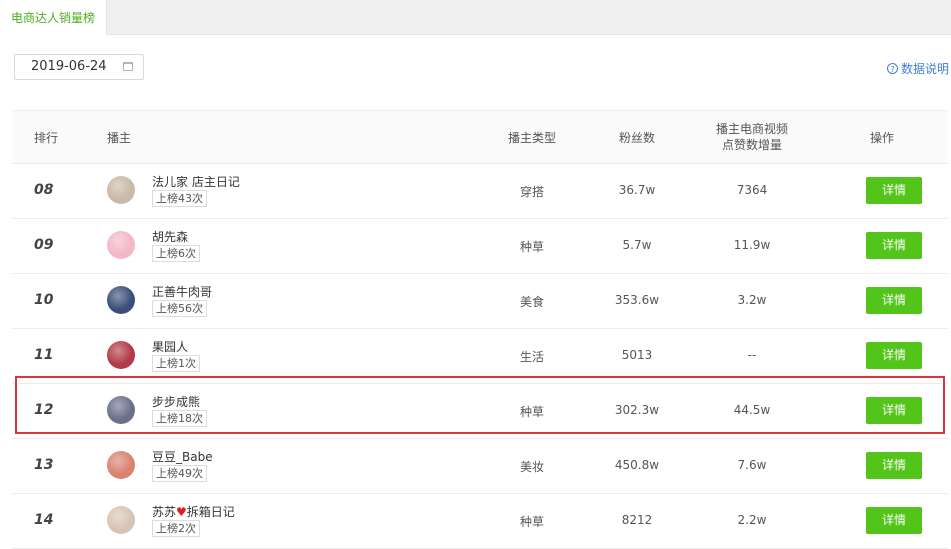  What do you see at coordinates (752, 190) in the screenshot?
I see `likes-increment: 7364` at bounding box center [752, 190].